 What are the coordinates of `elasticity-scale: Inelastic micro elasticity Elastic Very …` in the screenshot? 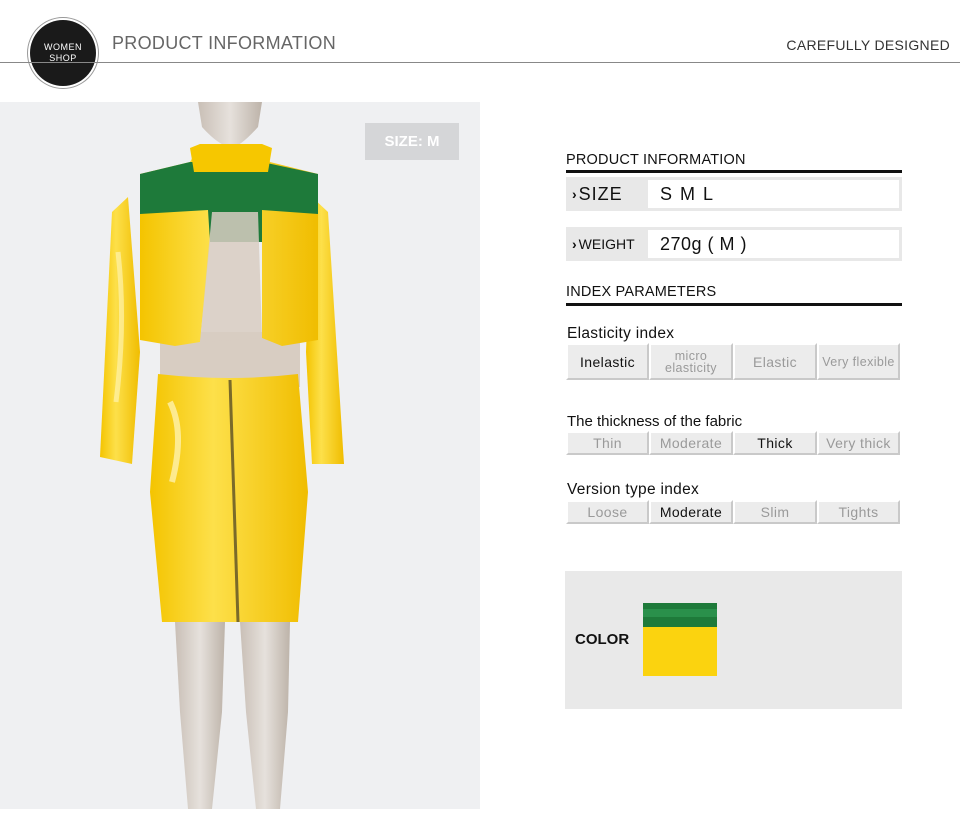 It's located at (733, 361).